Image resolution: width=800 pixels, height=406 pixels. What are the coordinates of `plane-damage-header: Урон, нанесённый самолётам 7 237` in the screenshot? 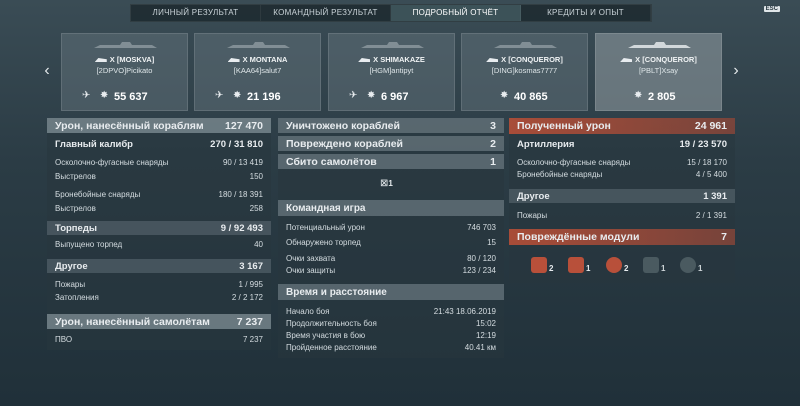 It's located at (159, 321).